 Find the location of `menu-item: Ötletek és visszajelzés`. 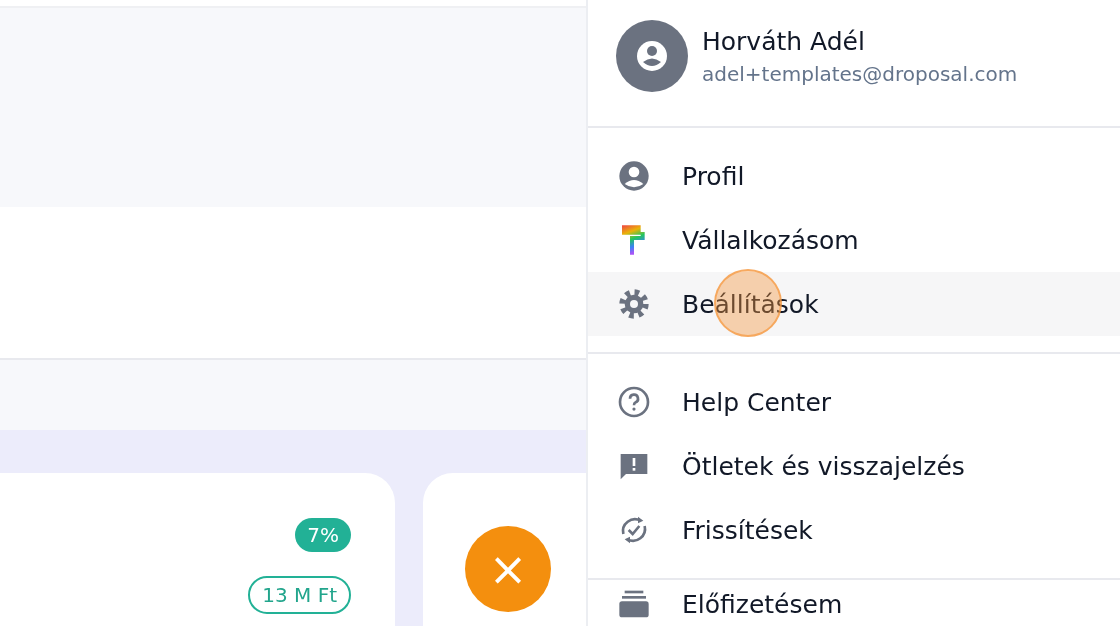

menu-item: Ötletek és visszajelzés is located at coordinates (854, 466).